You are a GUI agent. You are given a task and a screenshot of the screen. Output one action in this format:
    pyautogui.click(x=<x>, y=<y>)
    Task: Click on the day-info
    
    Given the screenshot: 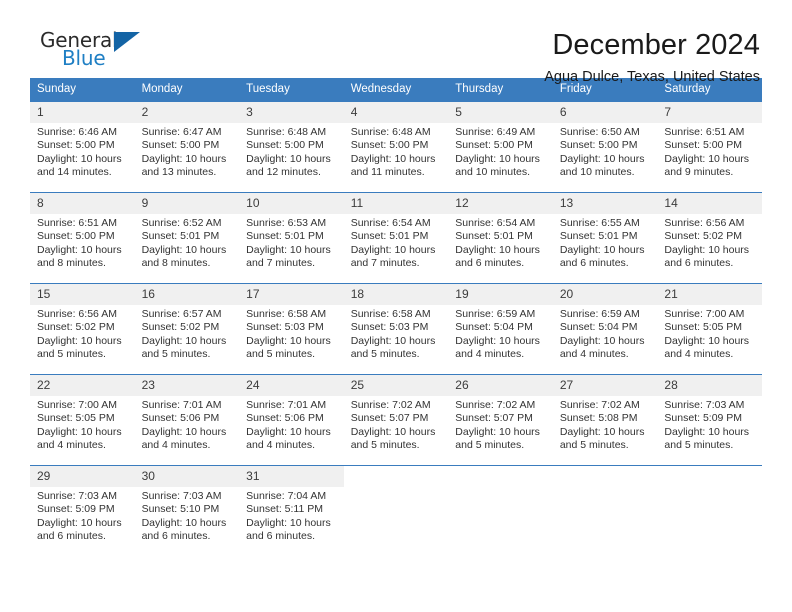 What is the action you would take?
    pyautogui.click(x=396, y=488)
    